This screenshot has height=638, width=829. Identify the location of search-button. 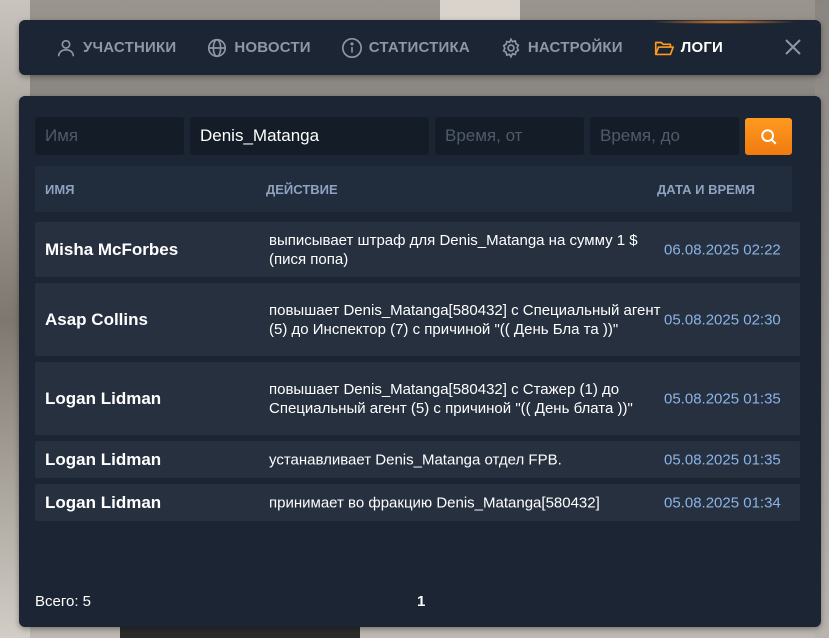
(768, 136).